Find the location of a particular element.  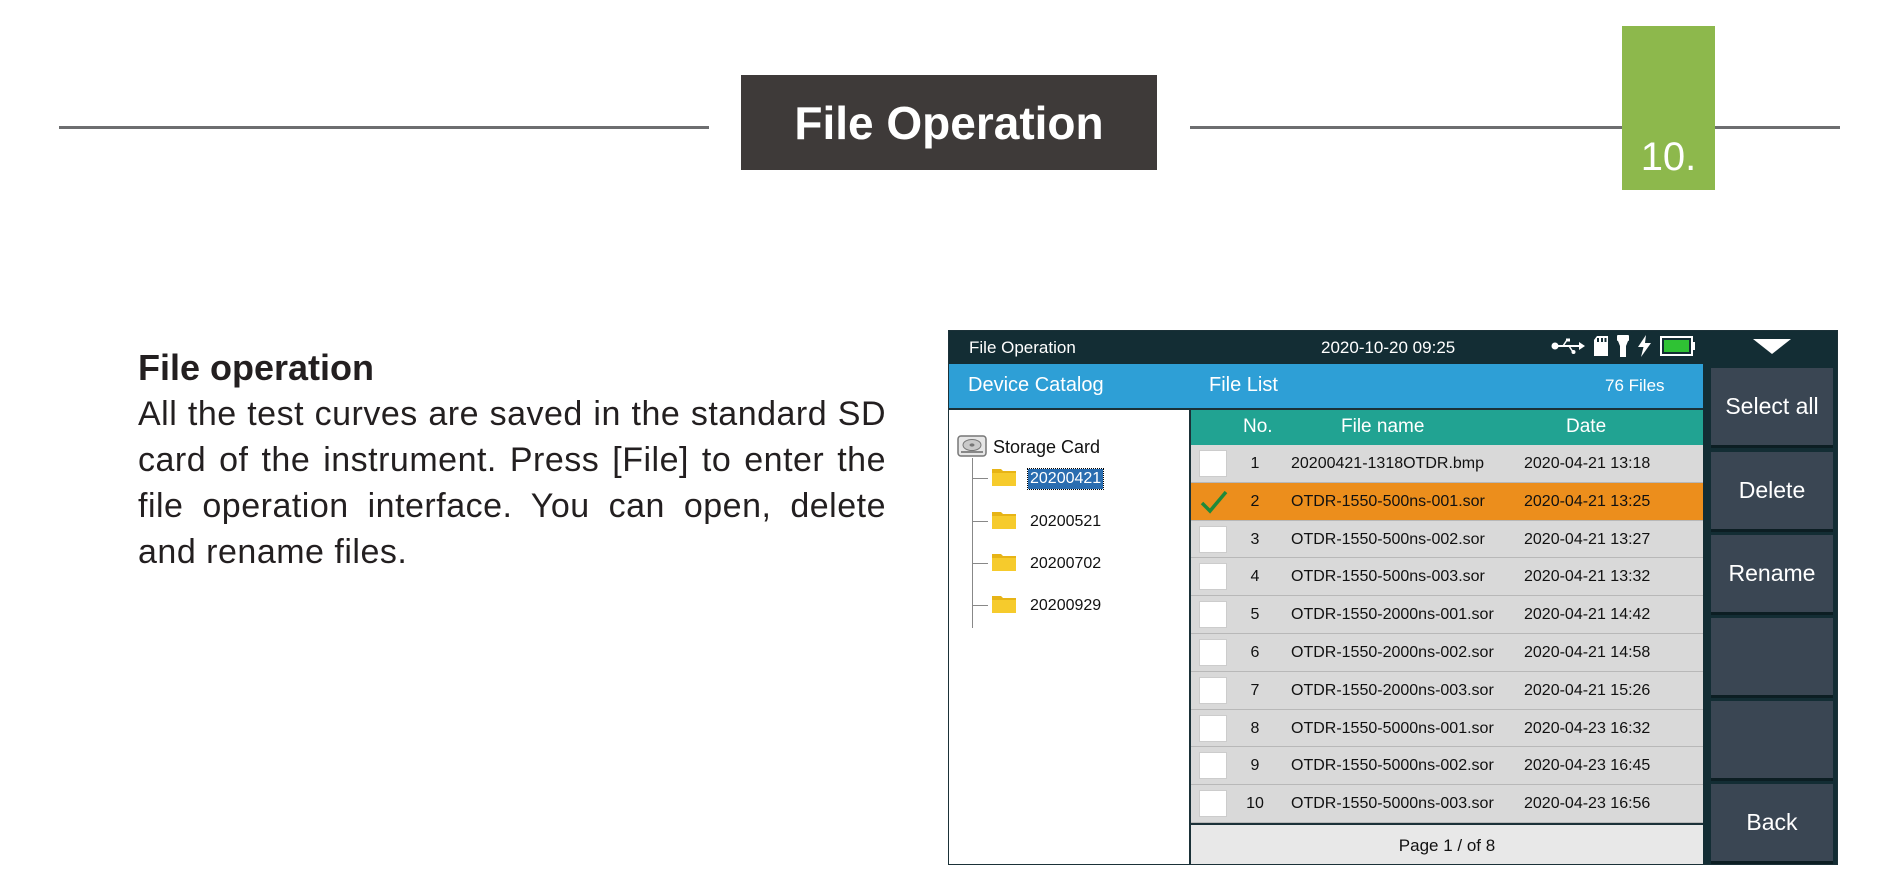

file-list-title: File List is located at coordinates (1243, 385).